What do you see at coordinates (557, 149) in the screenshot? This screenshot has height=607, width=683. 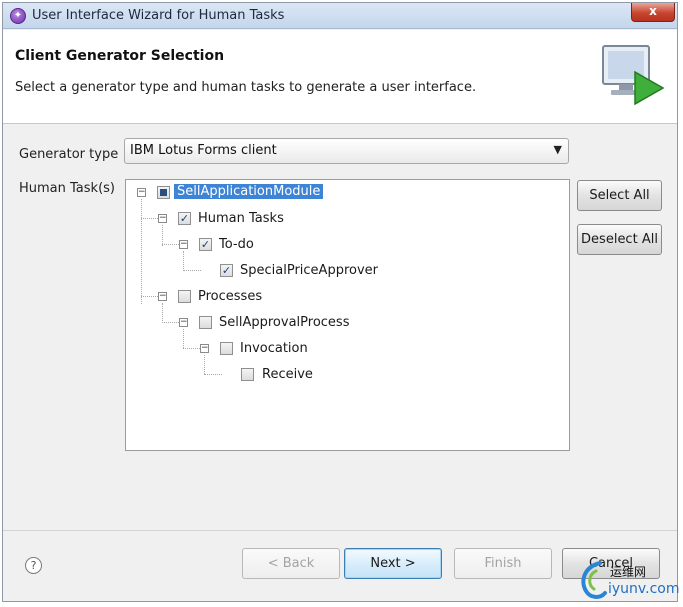 I see `chevron-down-icon: ▼` at bounding box center [557, 149].